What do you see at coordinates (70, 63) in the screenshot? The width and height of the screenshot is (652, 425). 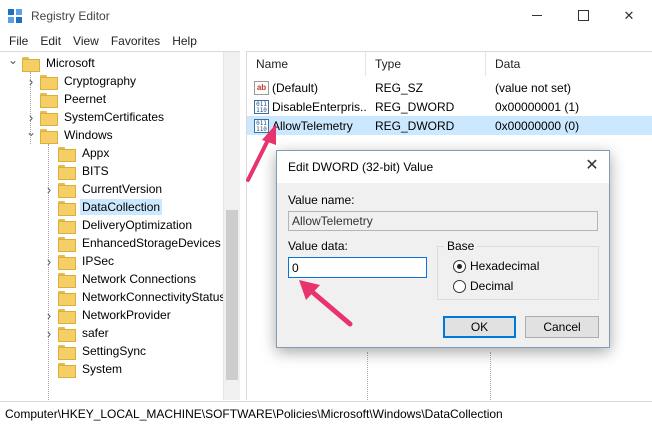 I see `tree-item-label: Microsoft` at bounding box center [70, 63].